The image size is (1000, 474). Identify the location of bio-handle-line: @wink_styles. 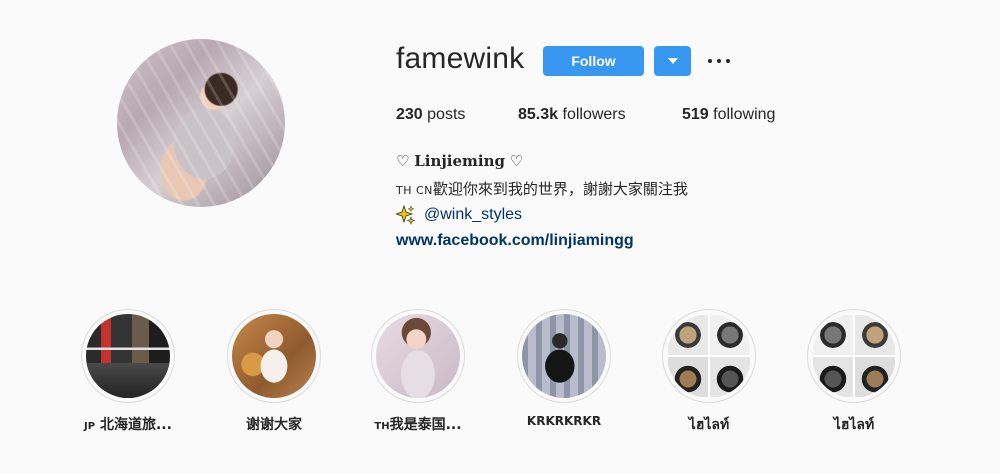
(459, 215).